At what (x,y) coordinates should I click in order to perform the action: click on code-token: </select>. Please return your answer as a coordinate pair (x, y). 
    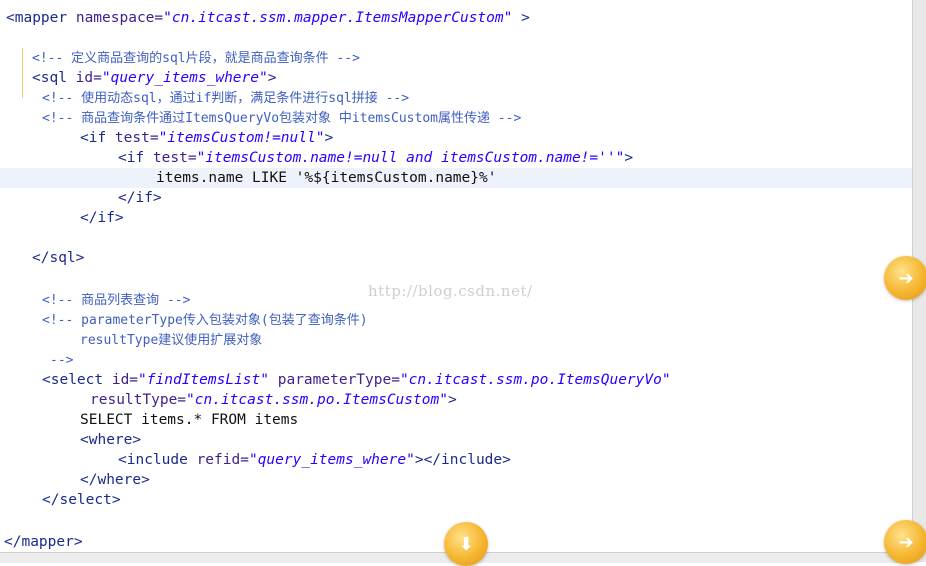
    Looking at the image, I should click on (81, 500).